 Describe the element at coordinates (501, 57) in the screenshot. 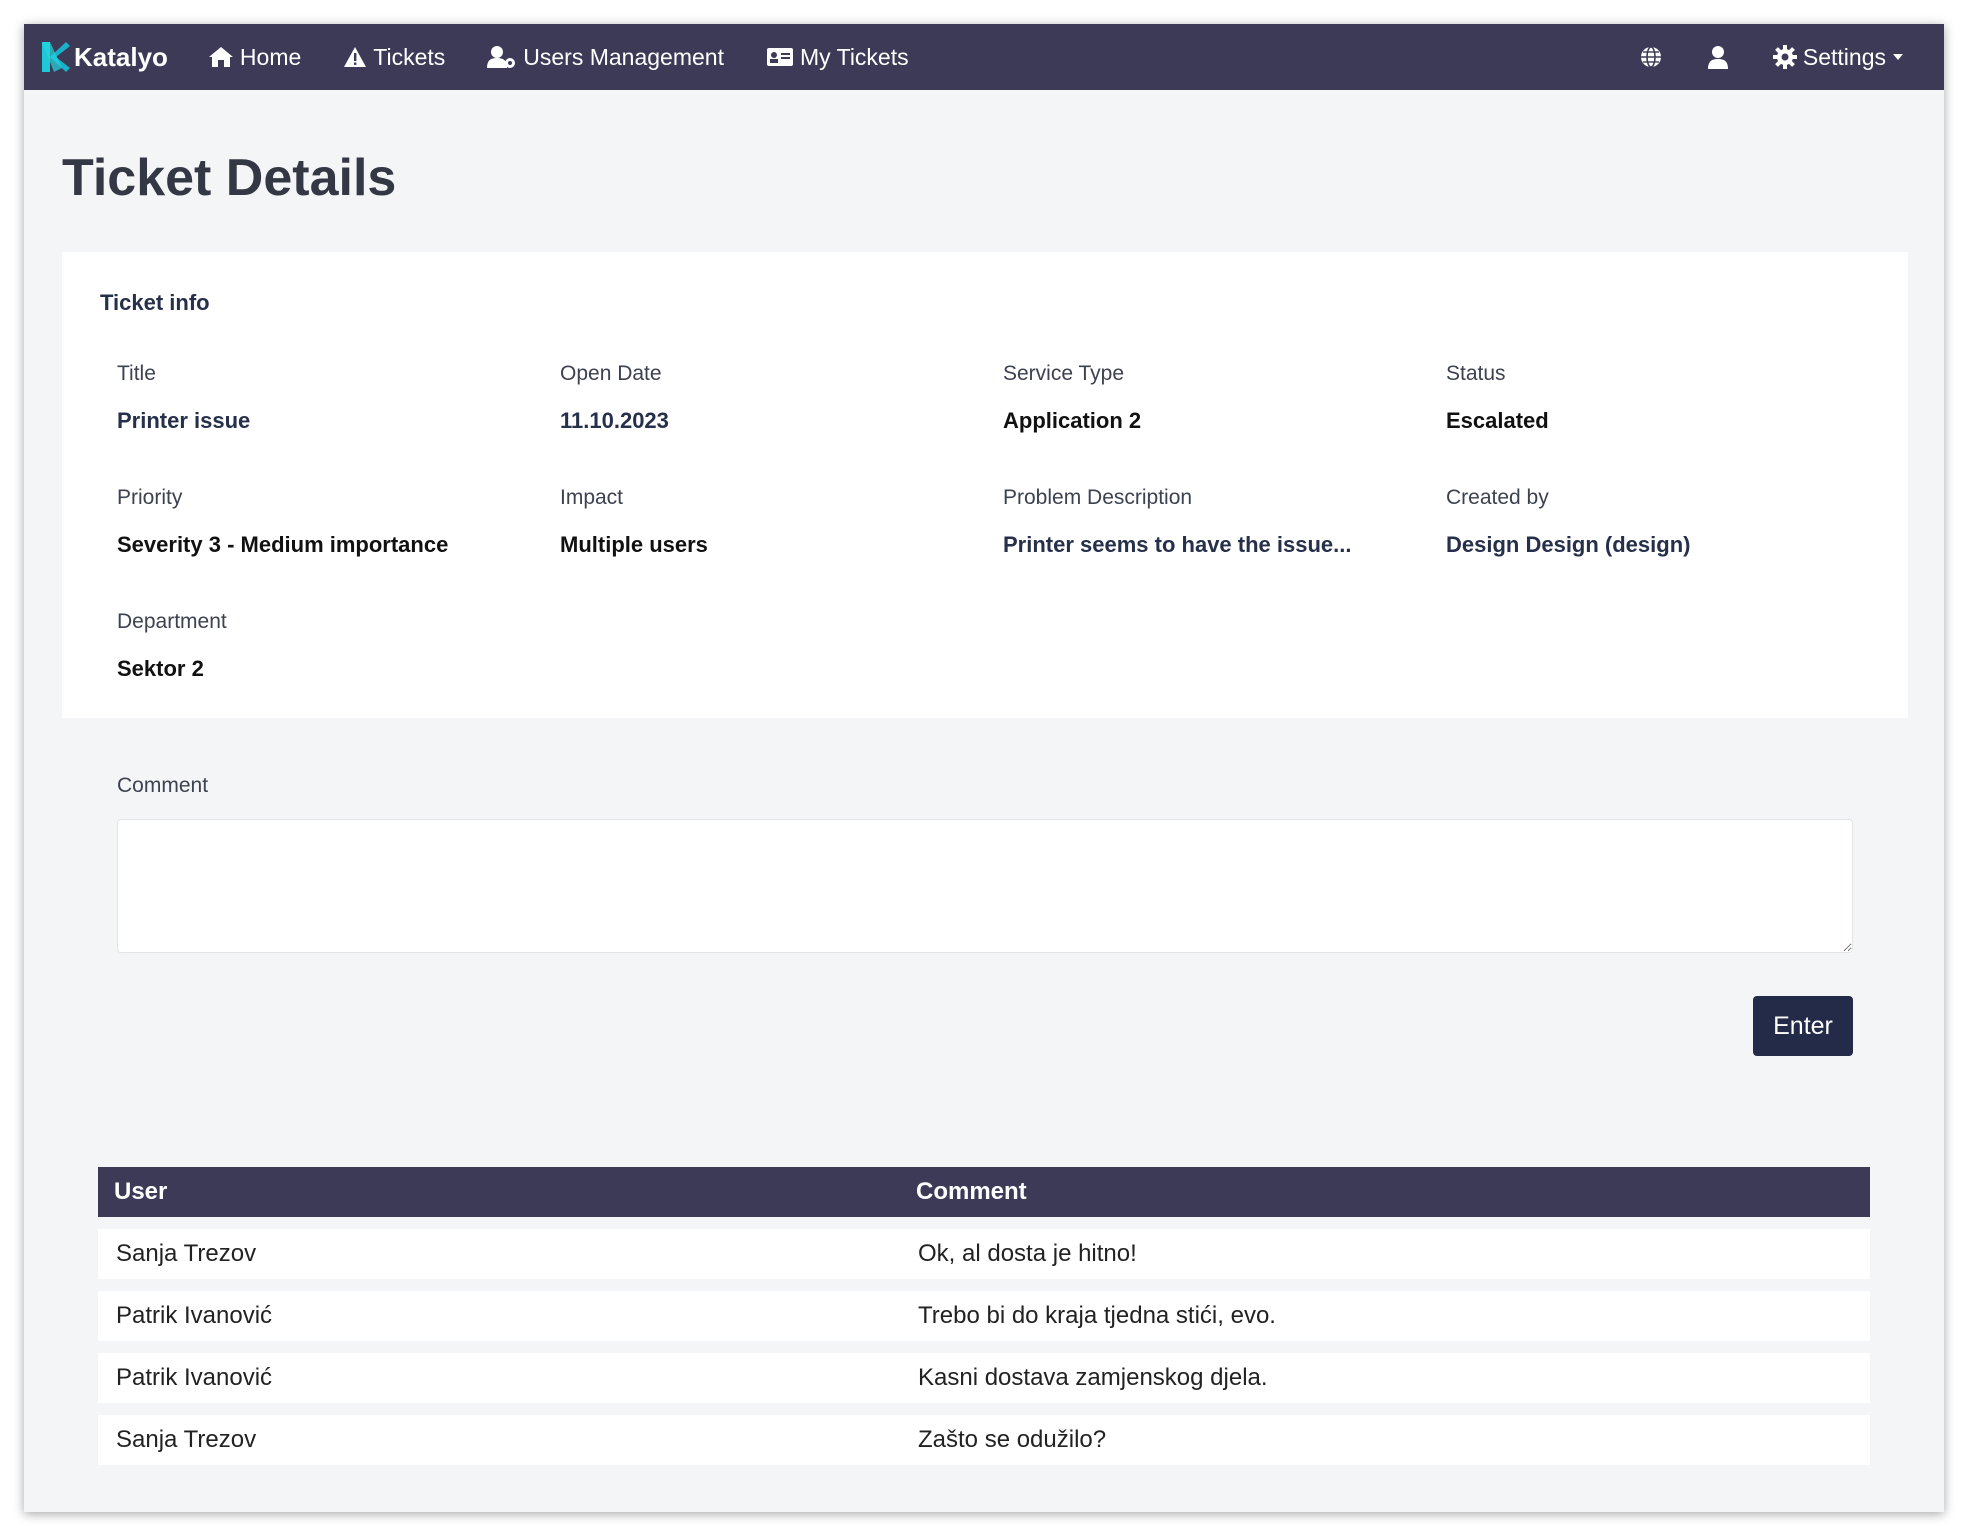

I see `user-cog-icon` at that location.